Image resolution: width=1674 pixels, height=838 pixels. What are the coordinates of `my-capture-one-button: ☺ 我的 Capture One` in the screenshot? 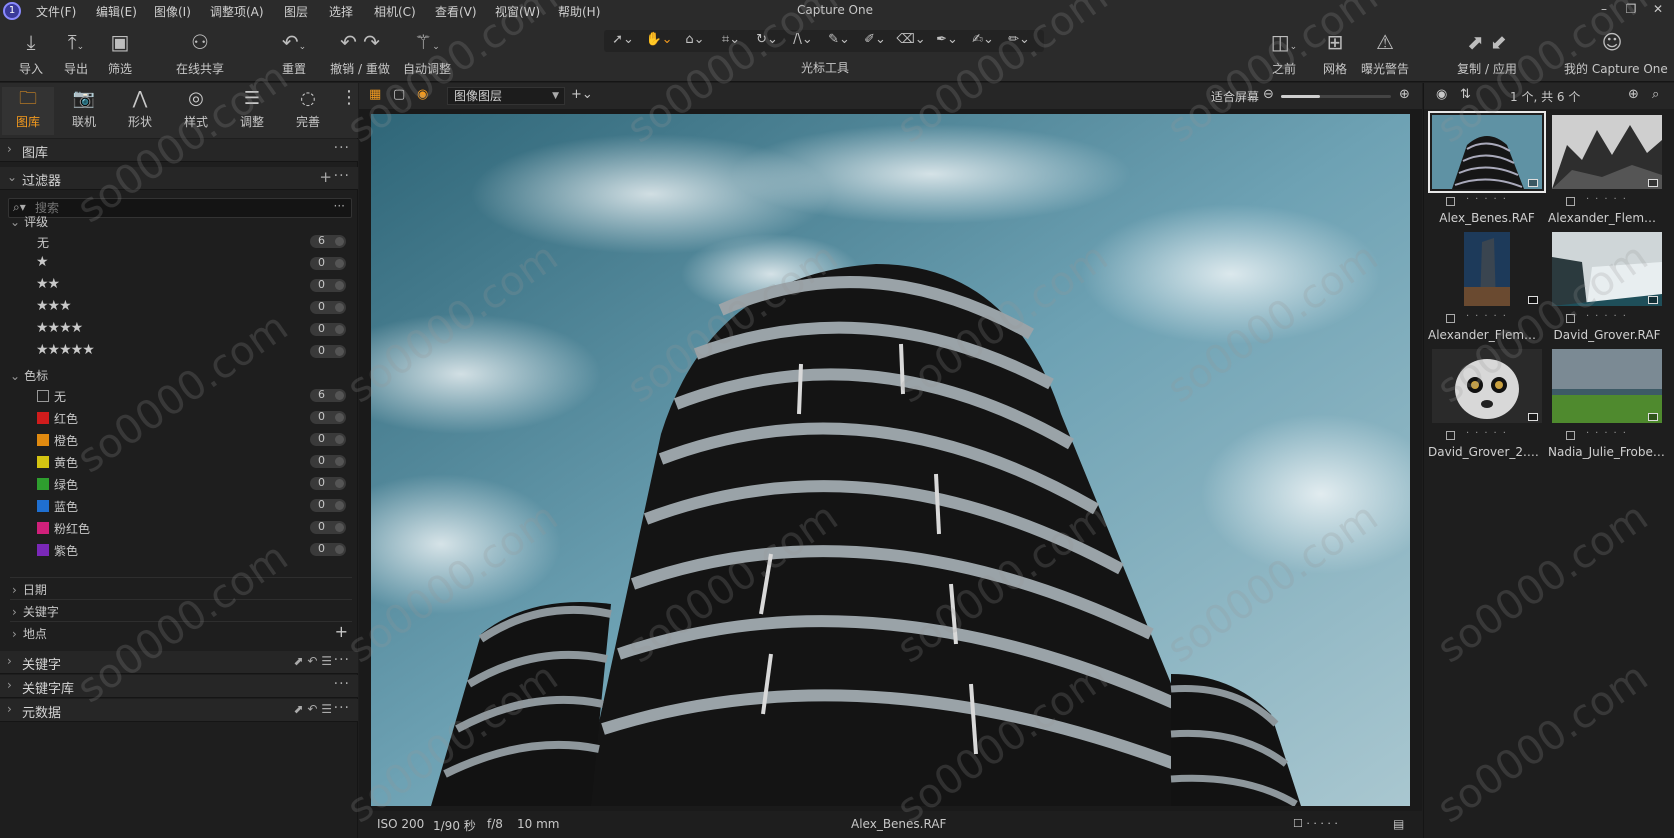 It's located at (1616, 52).